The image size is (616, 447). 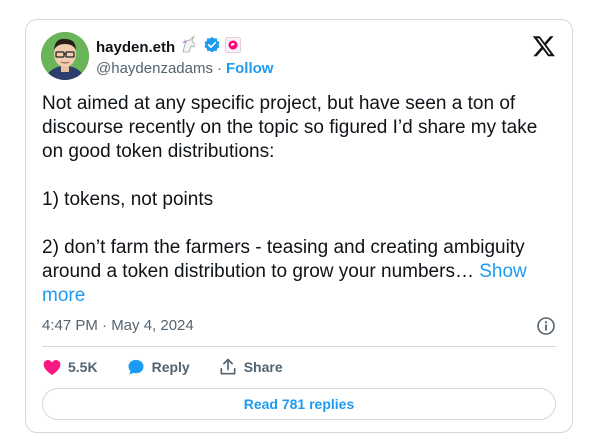 I want to click on uniswap-badge-icon, so click(x=233, y=47).